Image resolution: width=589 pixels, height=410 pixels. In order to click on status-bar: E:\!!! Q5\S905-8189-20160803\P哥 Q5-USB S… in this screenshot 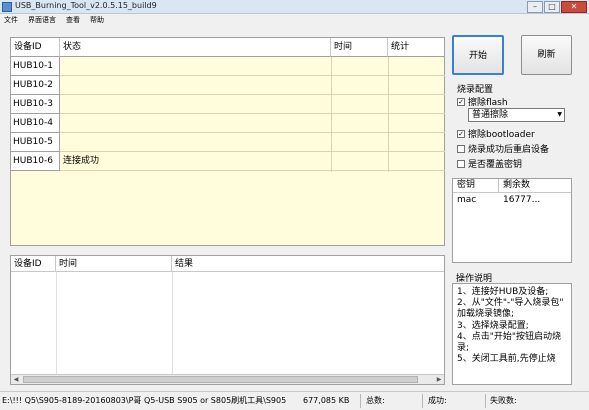, I will do `click(294, 400)`.